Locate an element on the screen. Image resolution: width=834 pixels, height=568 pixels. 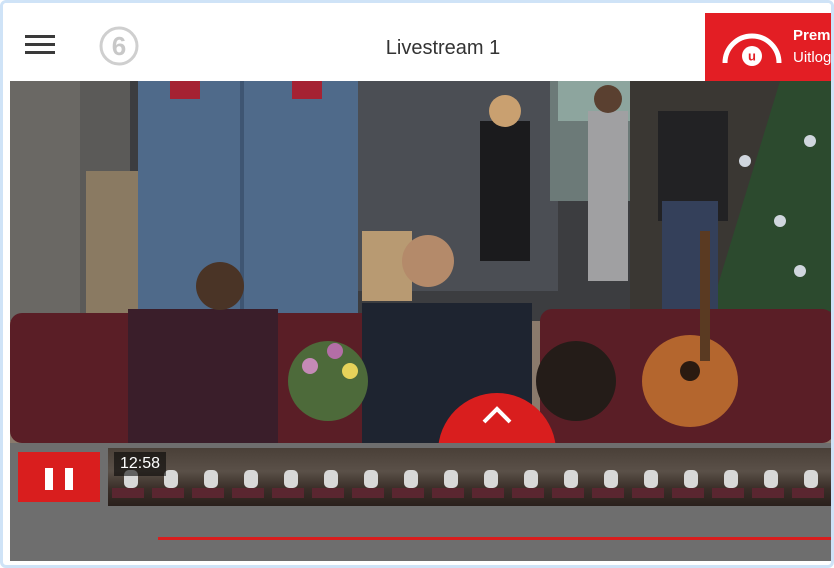
channel-logo: 6 is located at coordinates (119, 46).